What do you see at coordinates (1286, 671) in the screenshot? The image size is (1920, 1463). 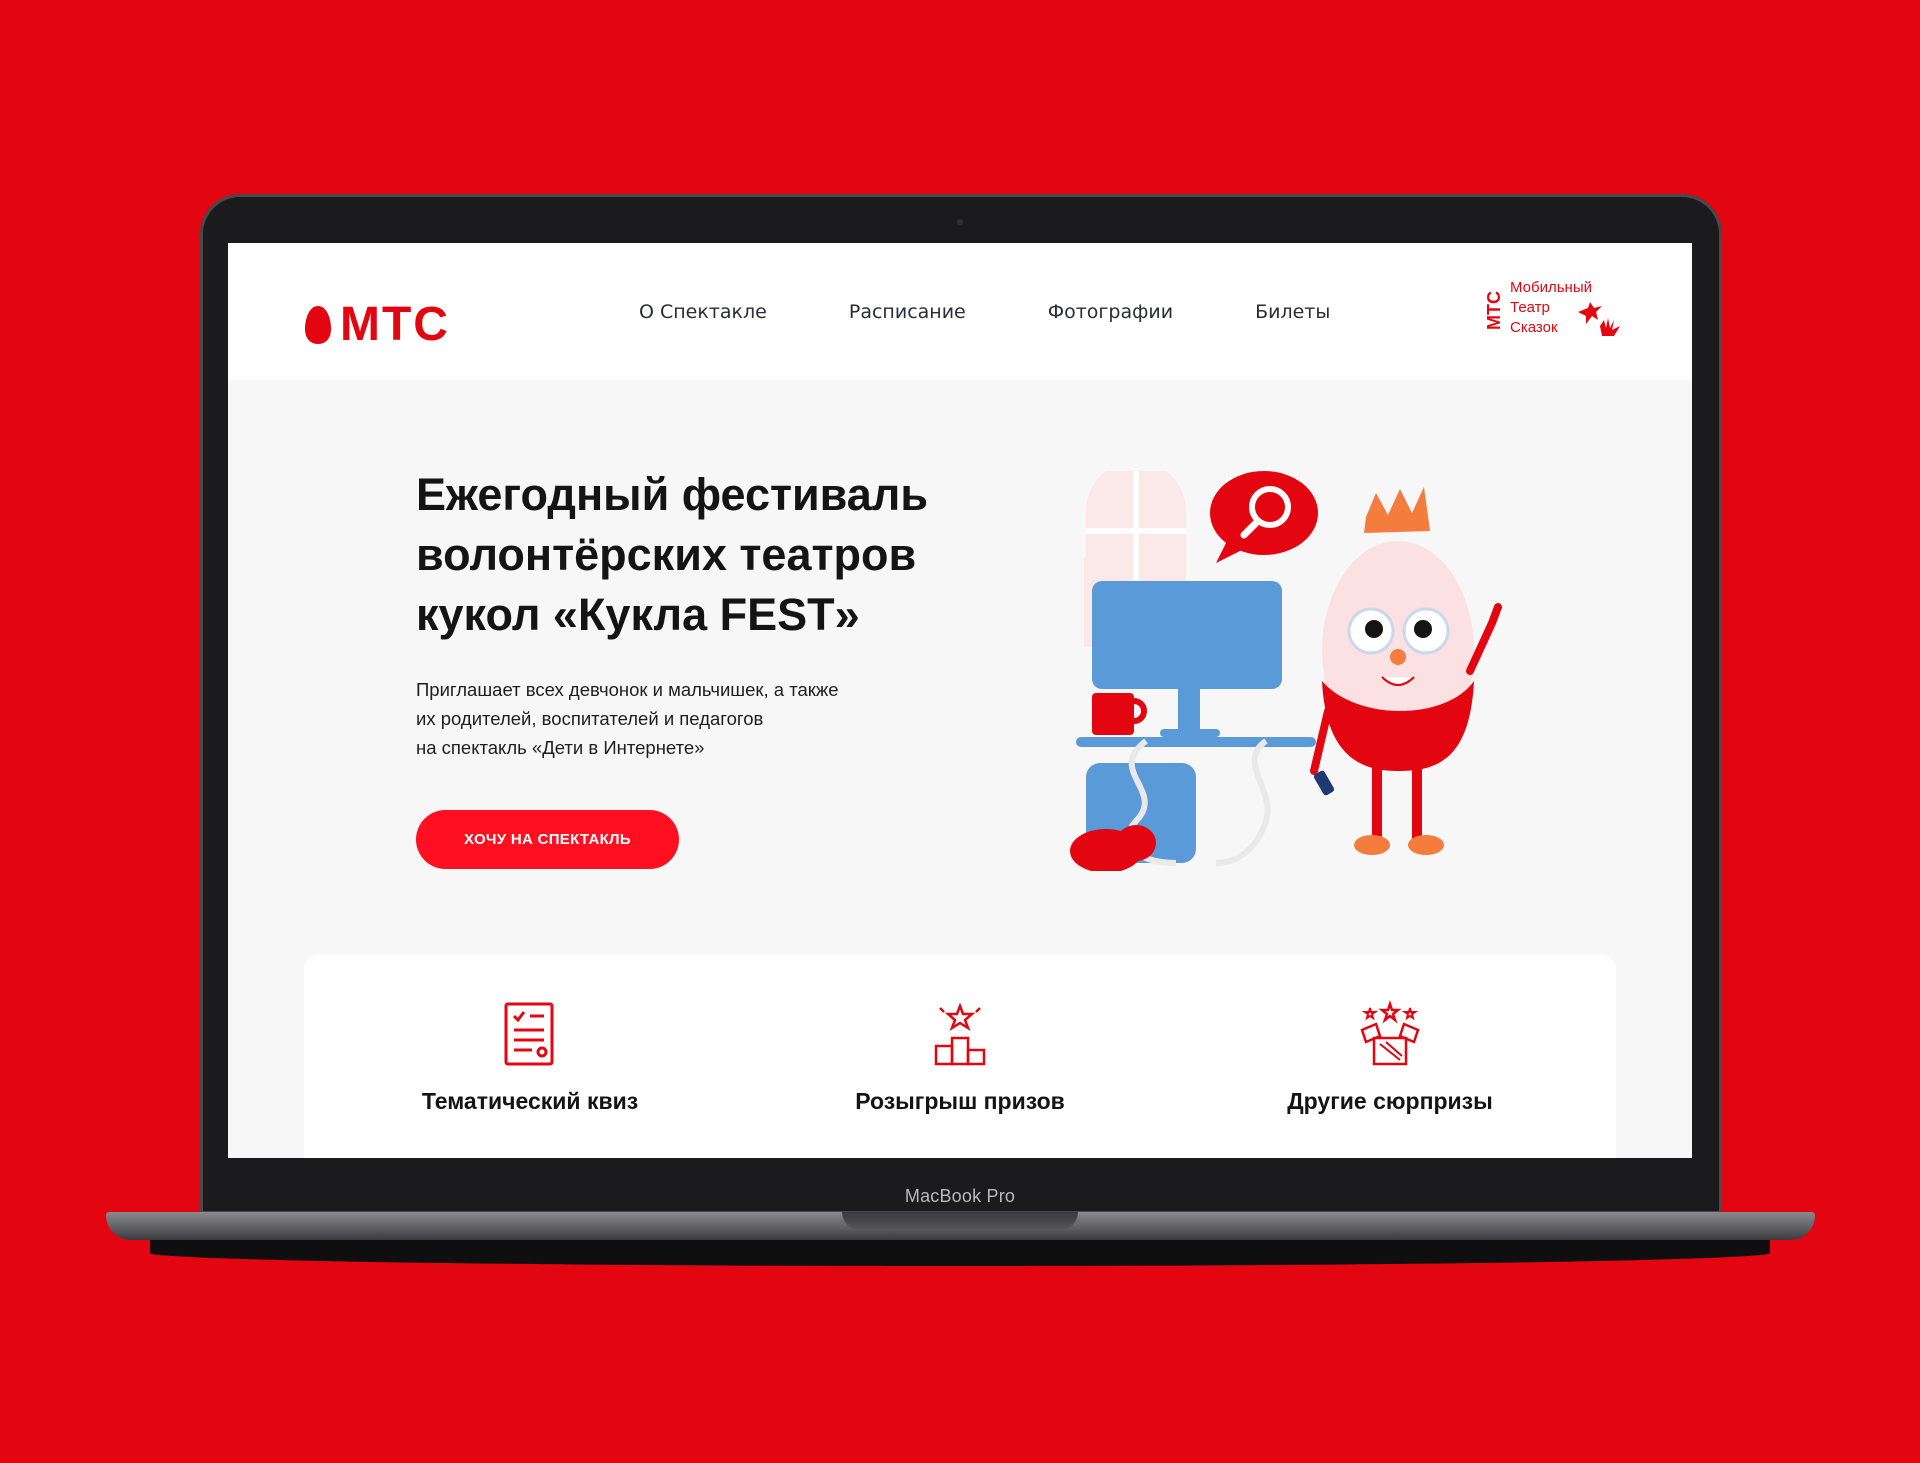 I see `hero-illustration` at bounding box center [1286, 671].